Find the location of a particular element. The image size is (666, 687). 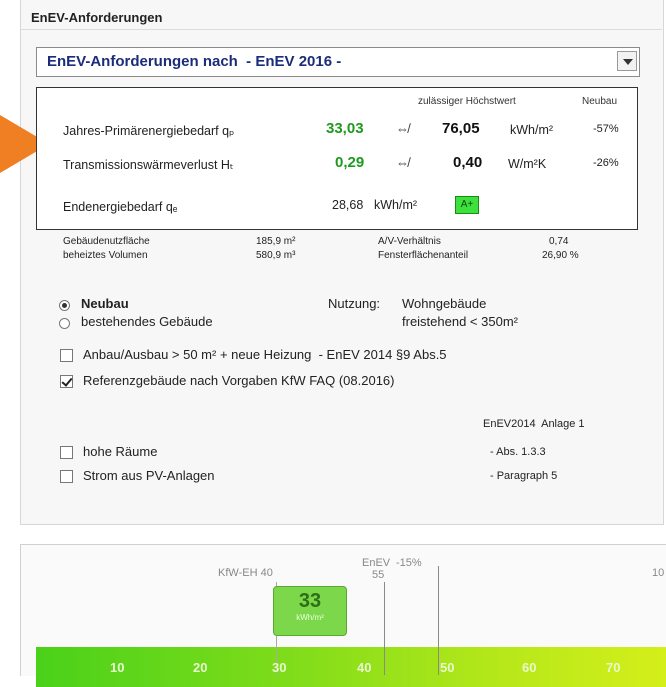

header-new: Neubau is located at coordinates (600, 101).